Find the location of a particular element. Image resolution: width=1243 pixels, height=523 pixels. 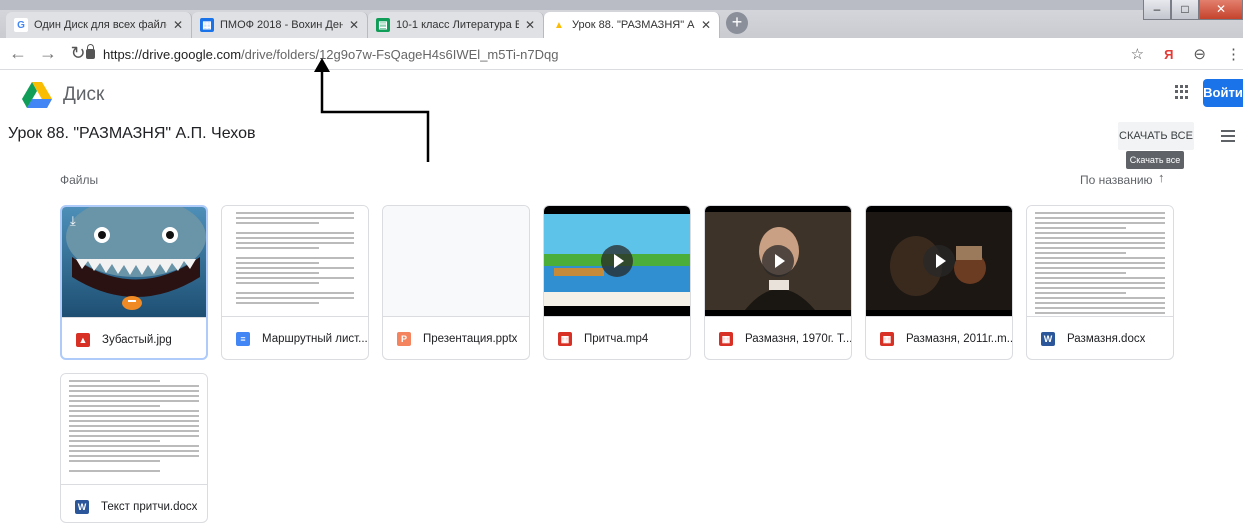

file-card-footer: W Размазня.docx is located at coordinates (1100, 337).